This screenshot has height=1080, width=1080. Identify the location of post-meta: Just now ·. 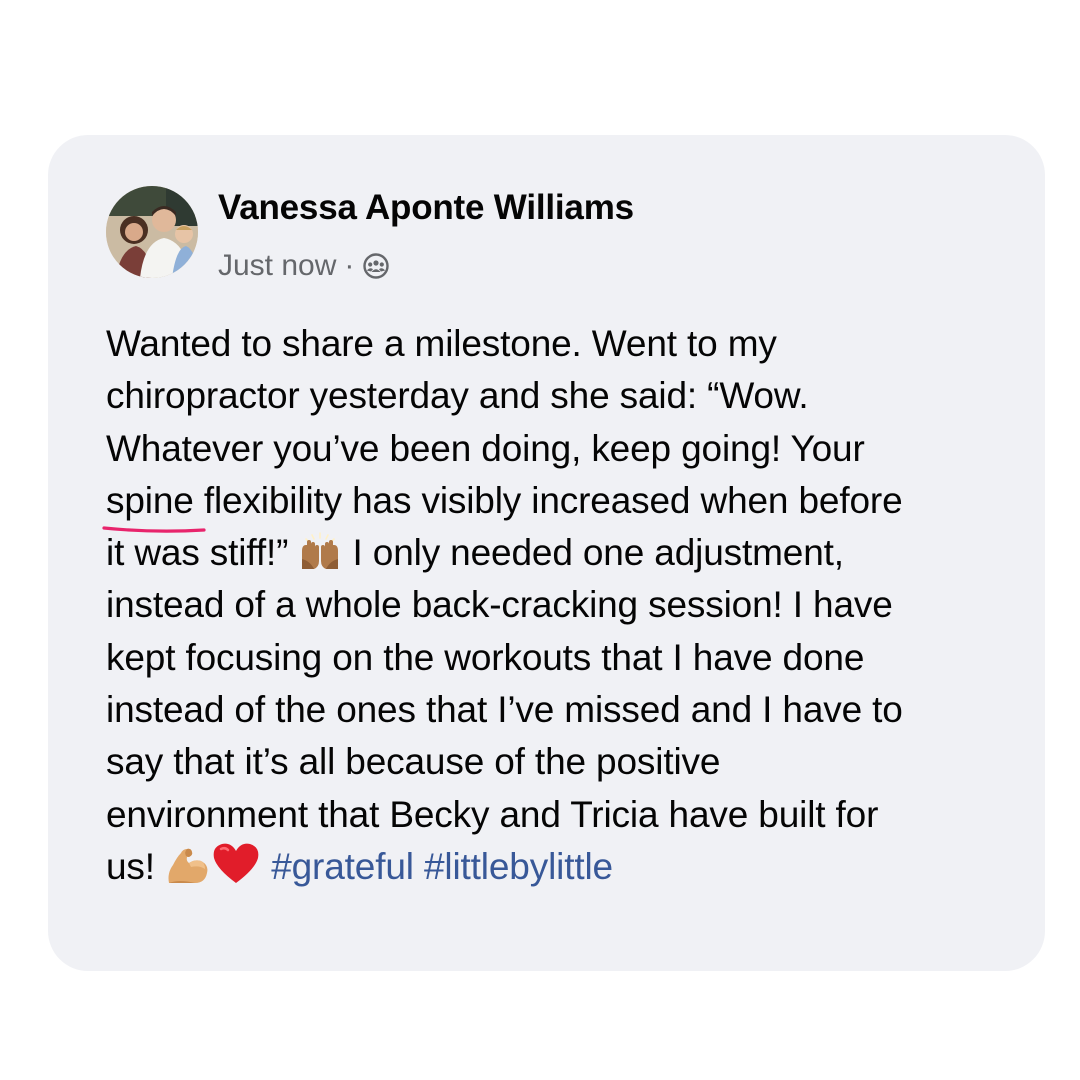
(304, 266).